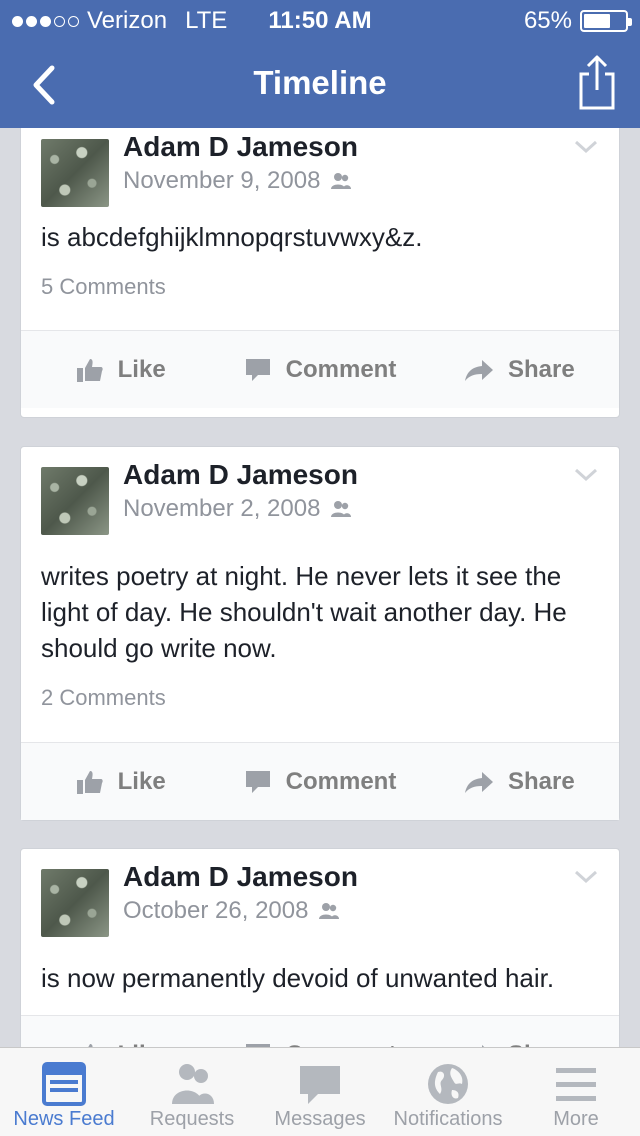 This screenshot has width=640, height=1136. What do you see at coordinates (547, 20) in the screenshot?
I see `battery-percent: 65%` at bounding box center [547, 20].